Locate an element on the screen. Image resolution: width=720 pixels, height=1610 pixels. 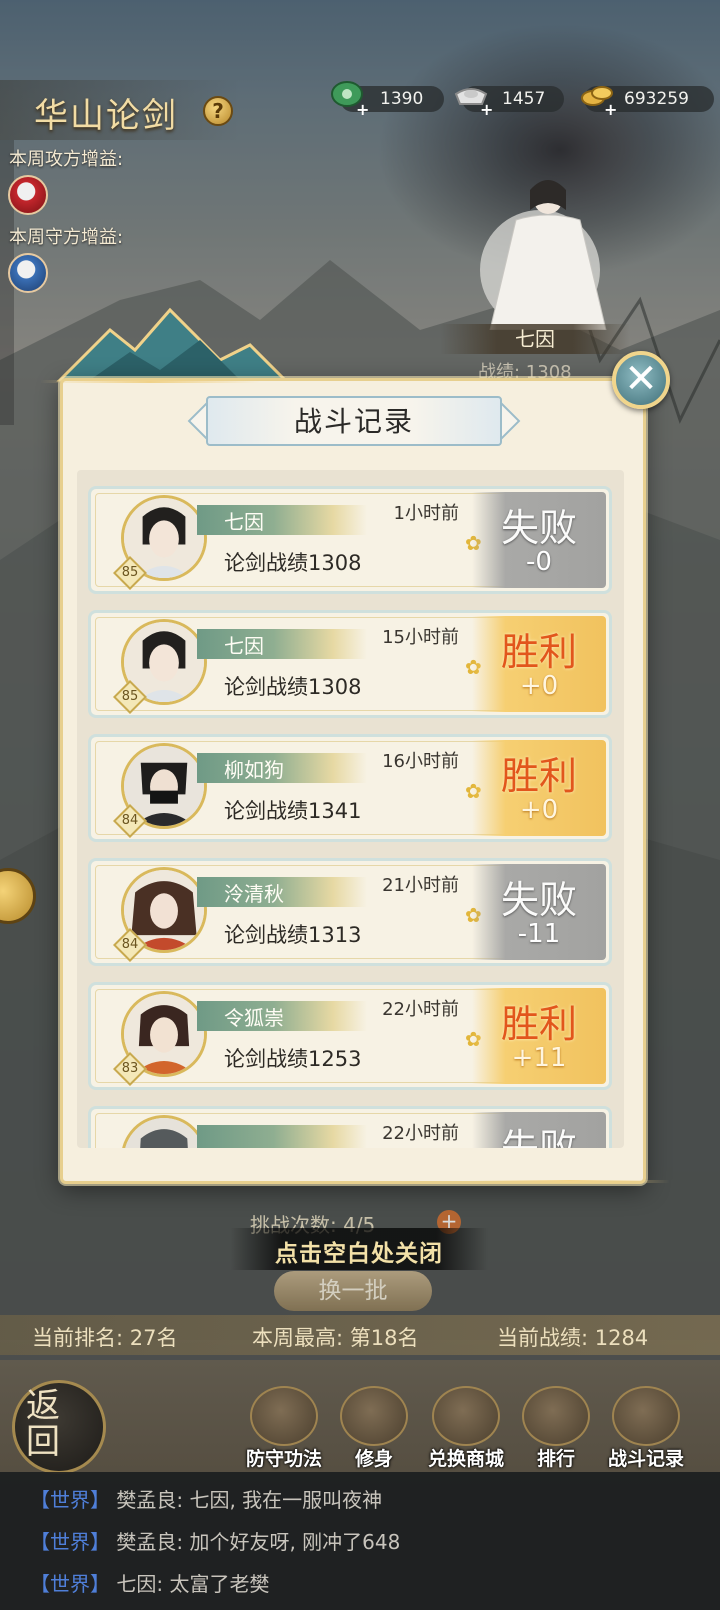
opponent-name: 令狐崇 is located at coordinates (254, 1018).